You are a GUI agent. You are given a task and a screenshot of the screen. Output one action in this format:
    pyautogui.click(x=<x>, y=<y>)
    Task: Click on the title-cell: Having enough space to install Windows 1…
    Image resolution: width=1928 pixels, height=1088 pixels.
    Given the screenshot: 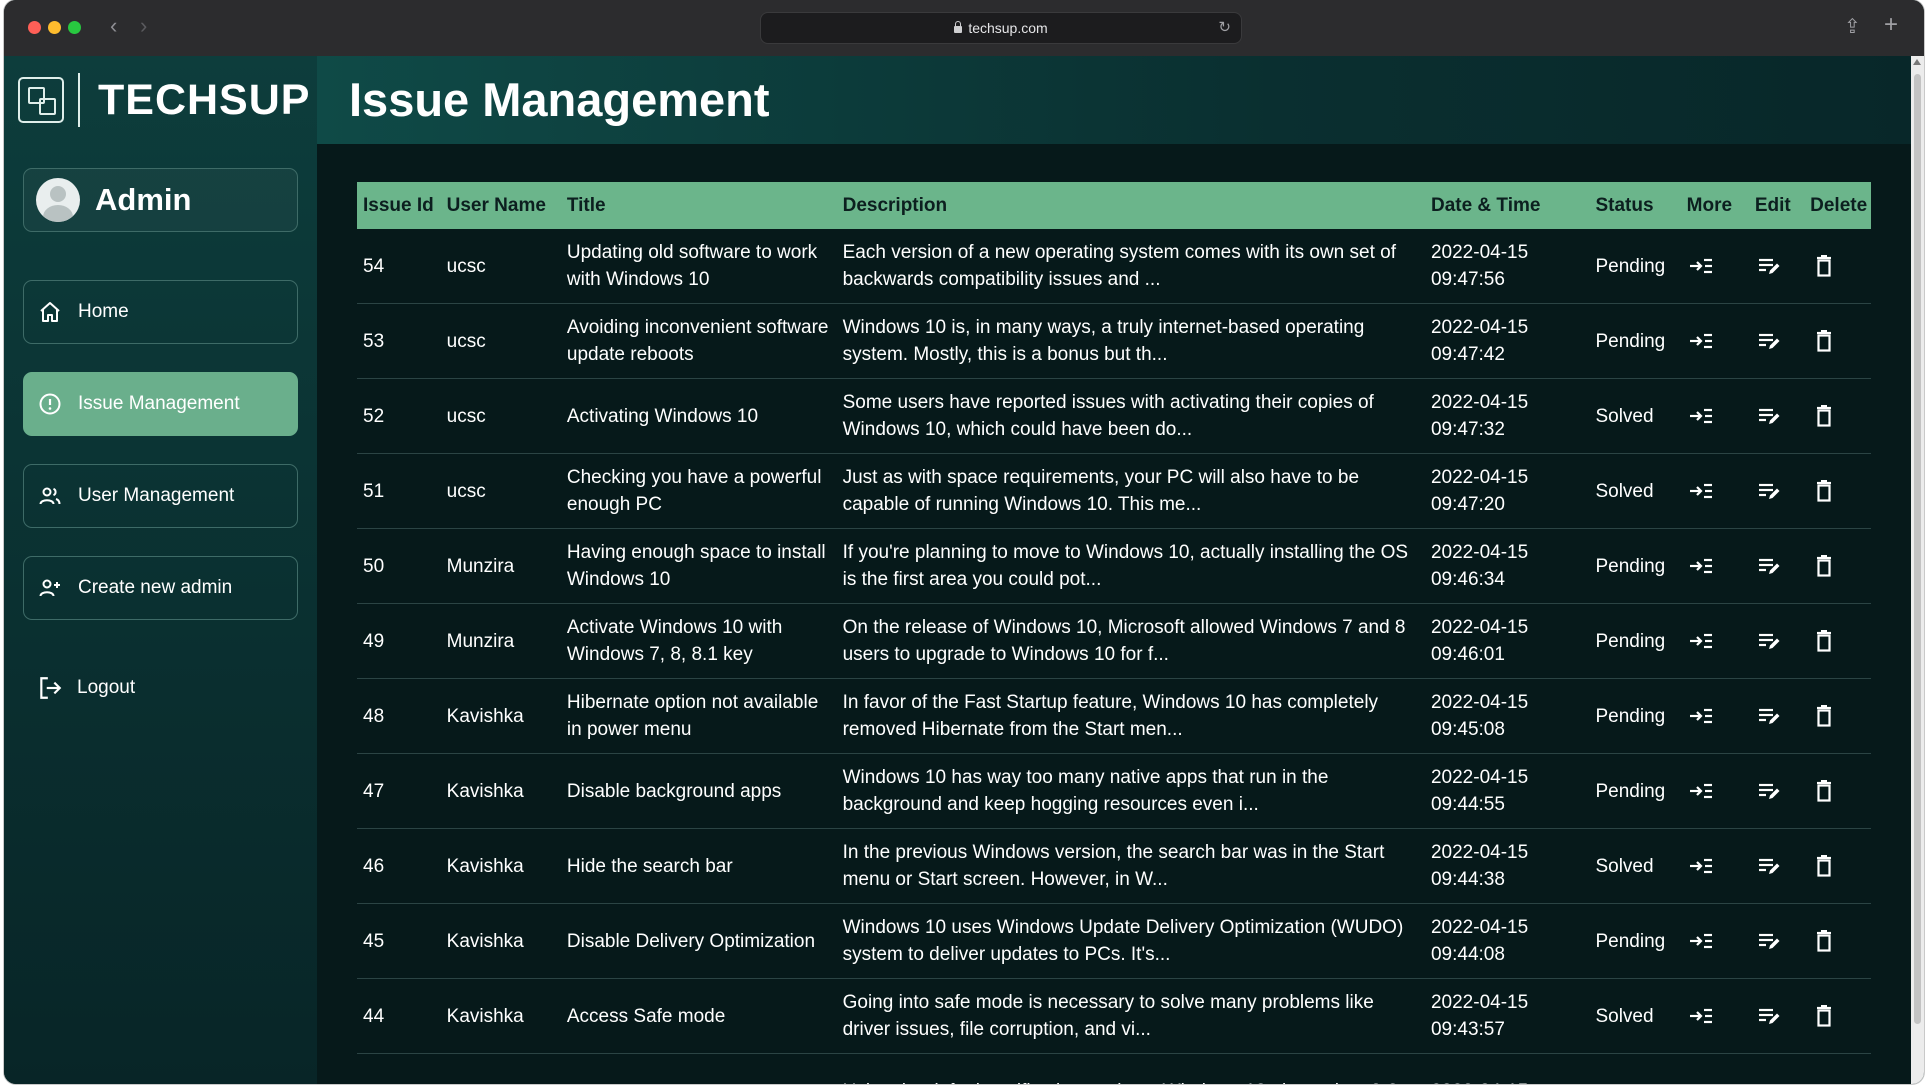 What is the action you would take?
    pyautogui.click(x=698, y=566)
    